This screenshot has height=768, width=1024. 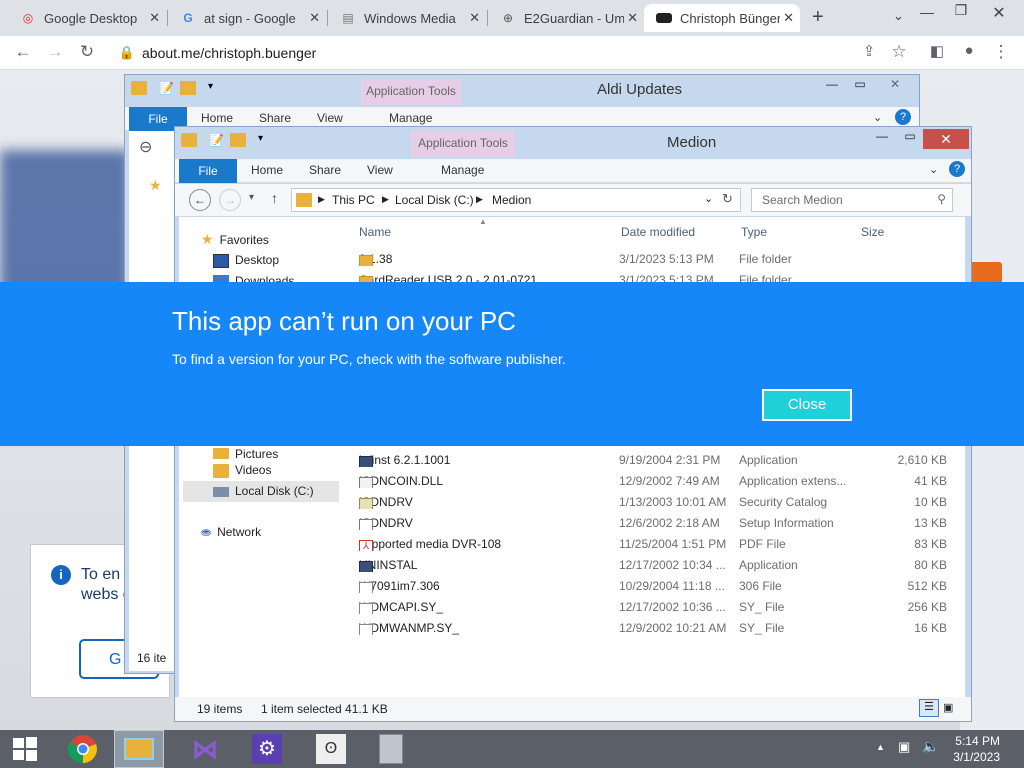 I want to click on tab-at-sign: Gat sign - Google ✕, so click(x=247, y=18).